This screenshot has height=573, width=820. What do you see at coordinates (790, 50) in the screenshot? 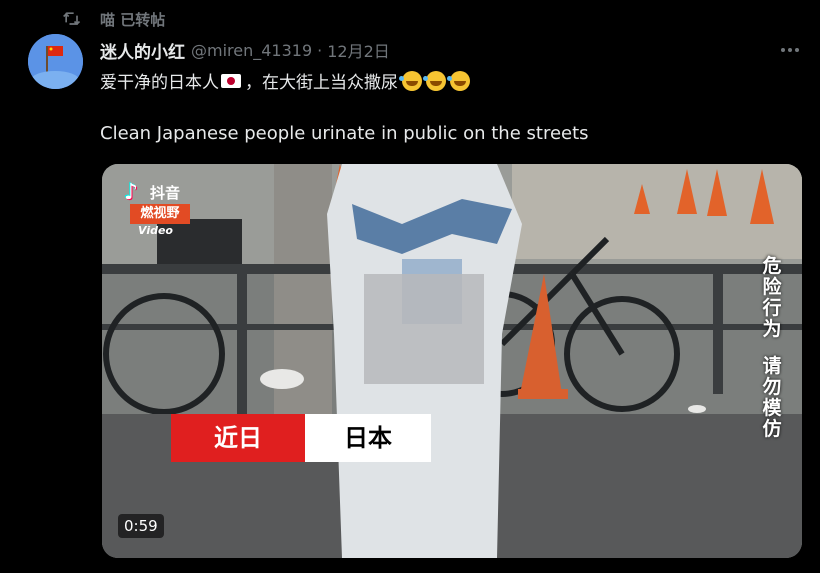
I see `more-options-icon` at bounding box center [790, 50].